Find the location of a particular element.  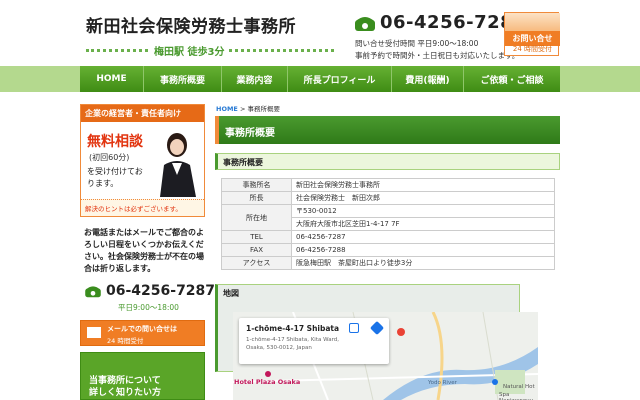

breadcrumb-current: 事務所概要 is located at coordinates (263, 109).